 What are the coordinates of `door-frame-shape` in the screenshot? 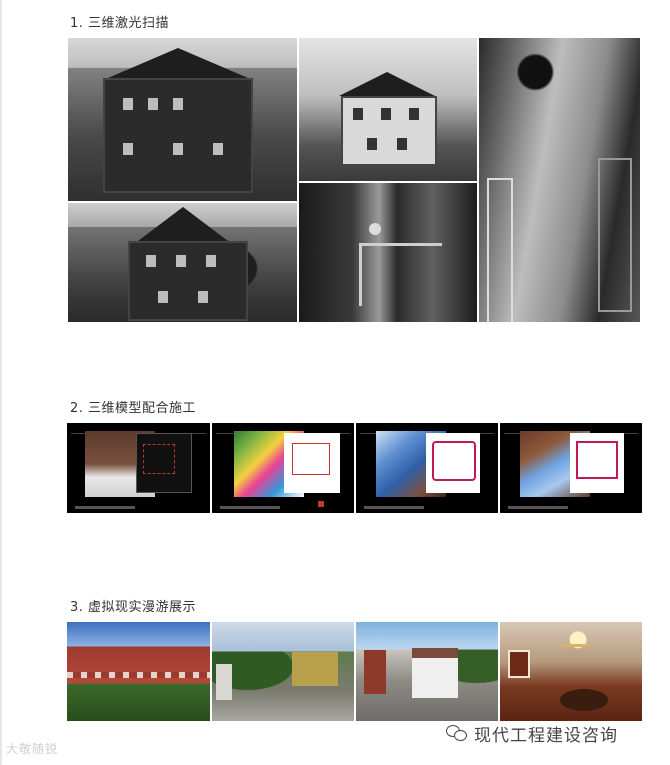 It's located at (500, 250).